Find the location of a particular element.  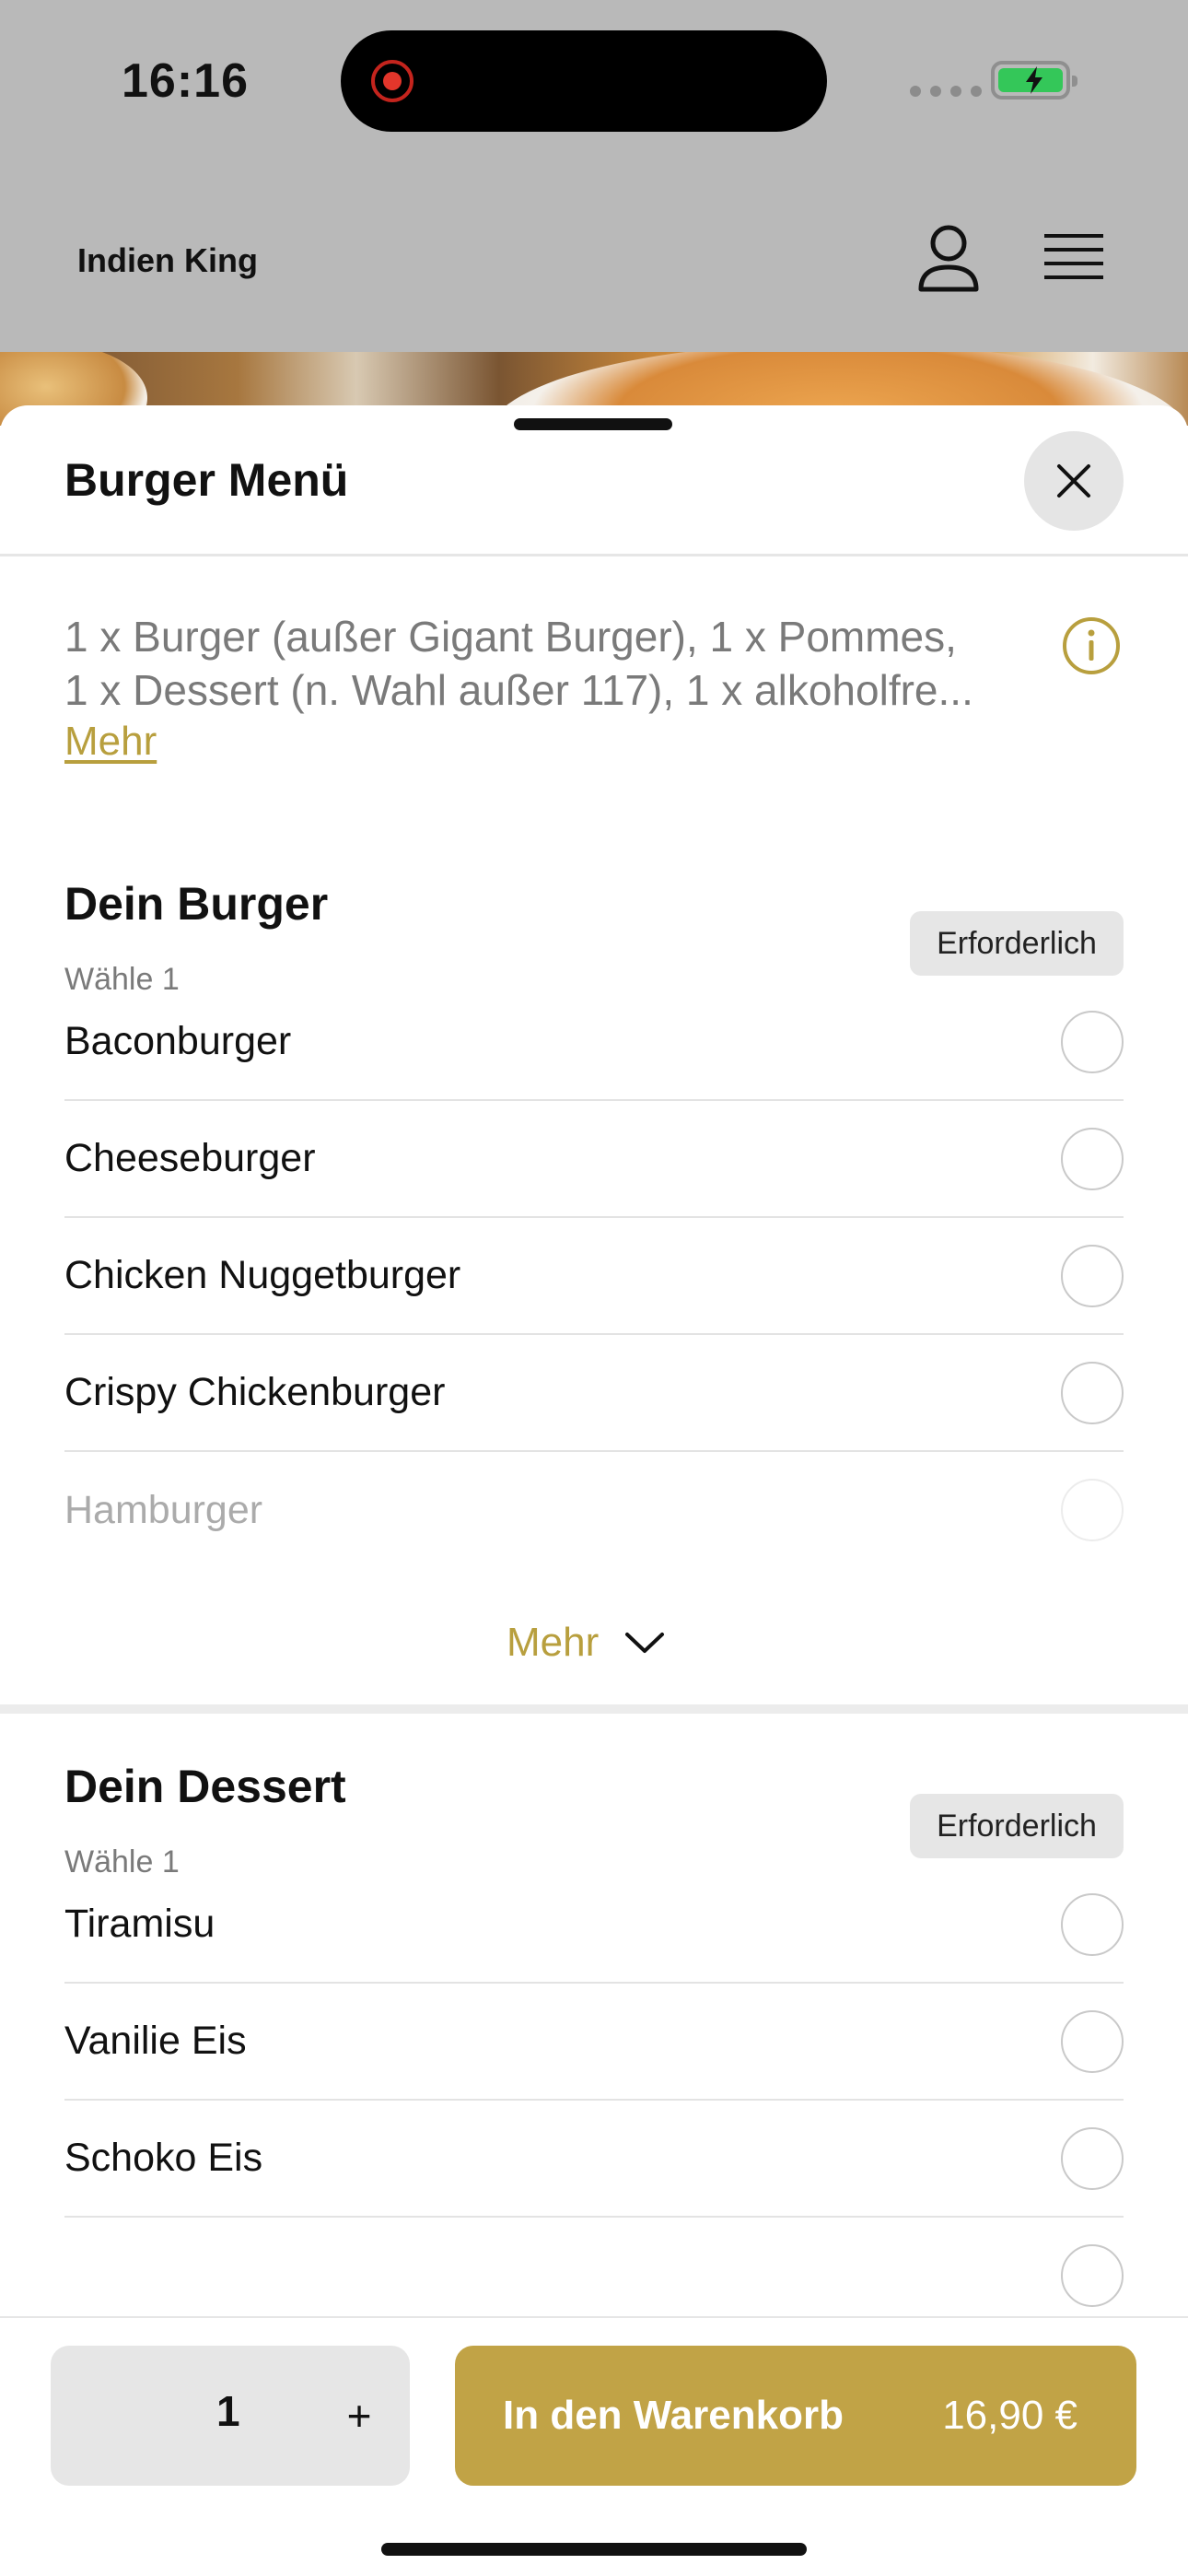

battery-icon is located at coordinates (1034, 80).